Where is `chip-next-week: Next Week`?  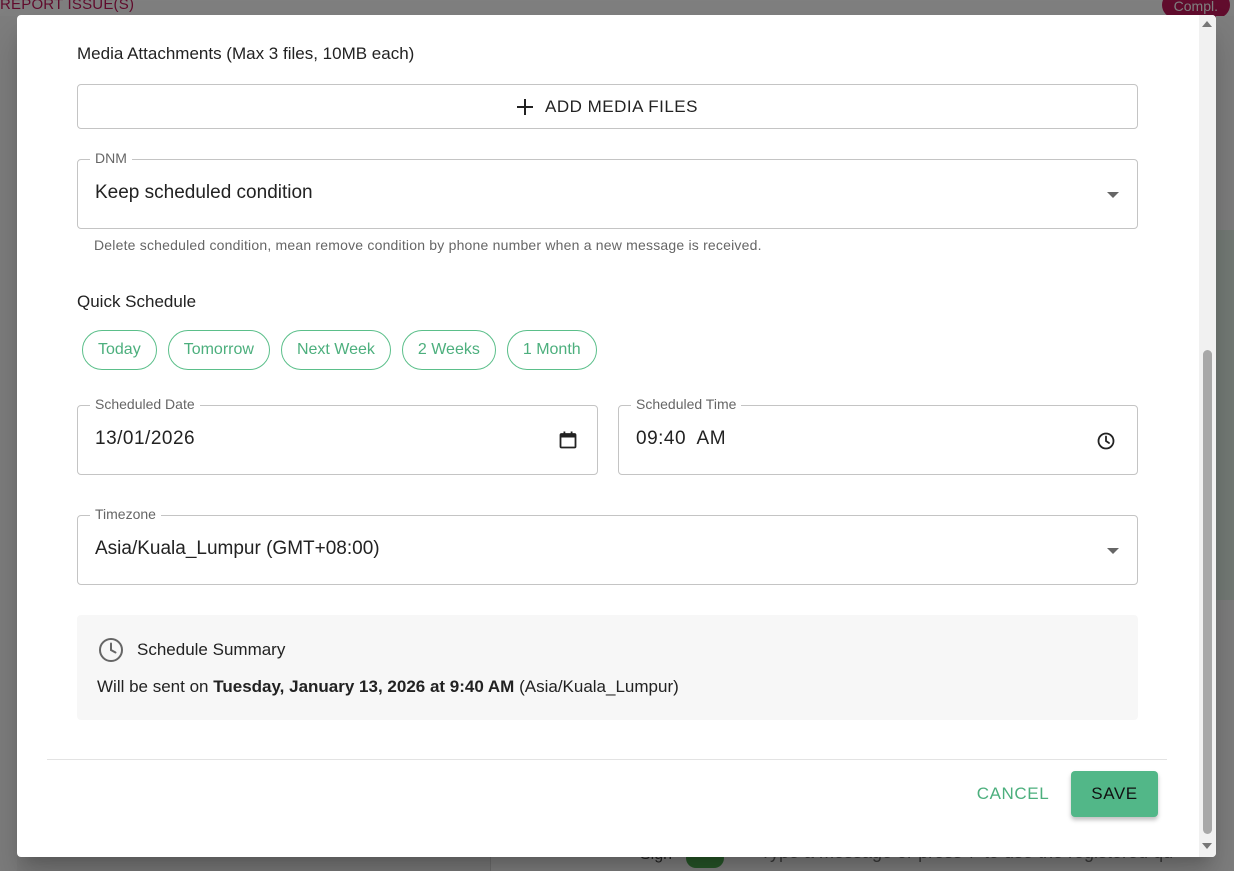 chip-next-week: Next Week is located at coordinates (335, 350).